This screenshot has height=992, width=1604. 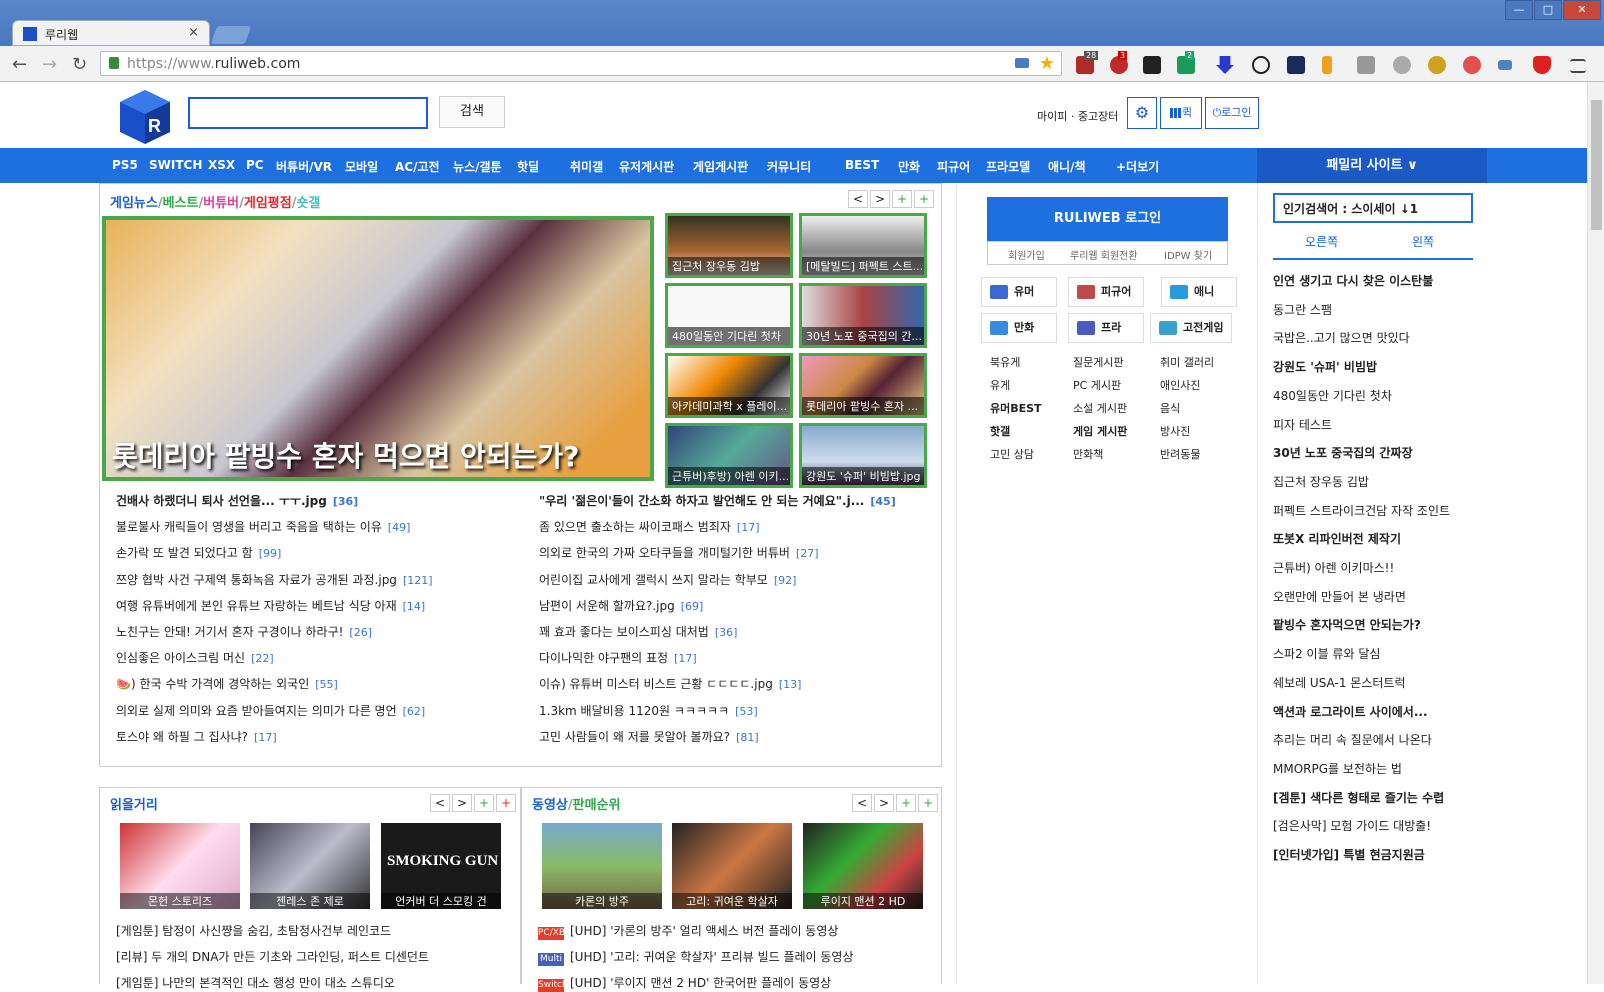 What do you see at coordinates (602, 866) in the screenshot?
I see `video-pic: 카론의 방주` at bounding box center [602, 866].